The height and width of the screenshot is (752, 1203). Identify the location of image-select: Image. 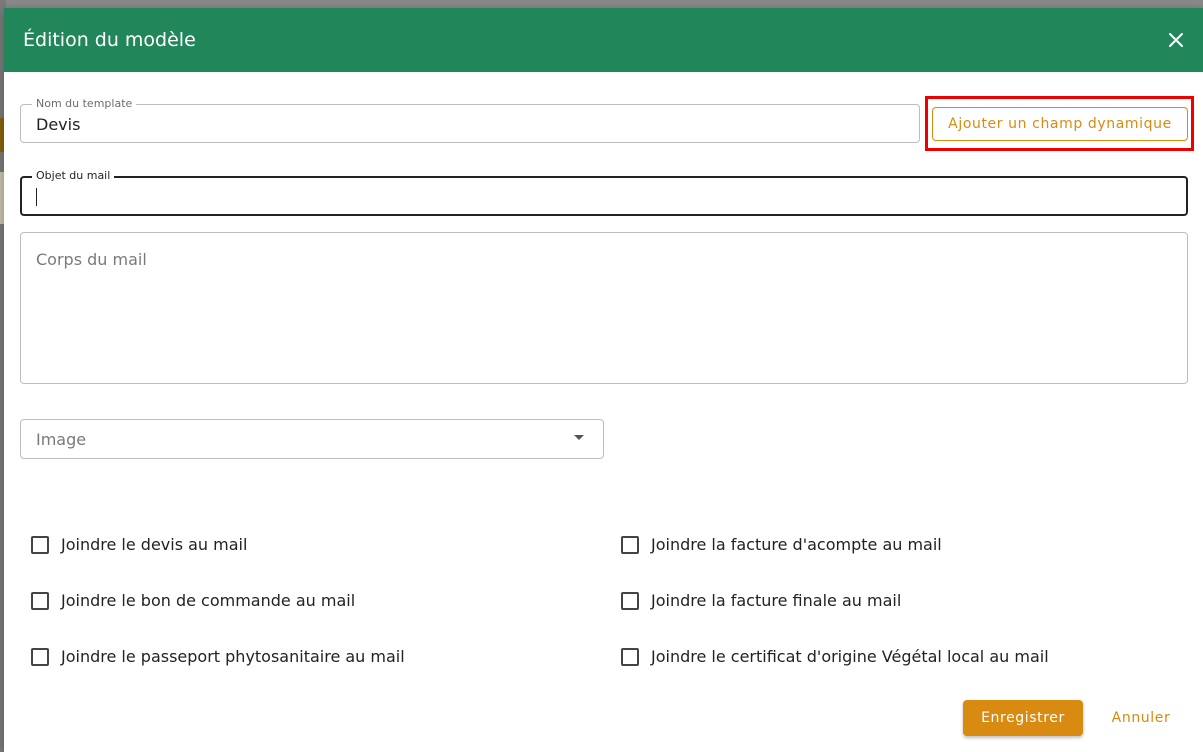
(312, 439).